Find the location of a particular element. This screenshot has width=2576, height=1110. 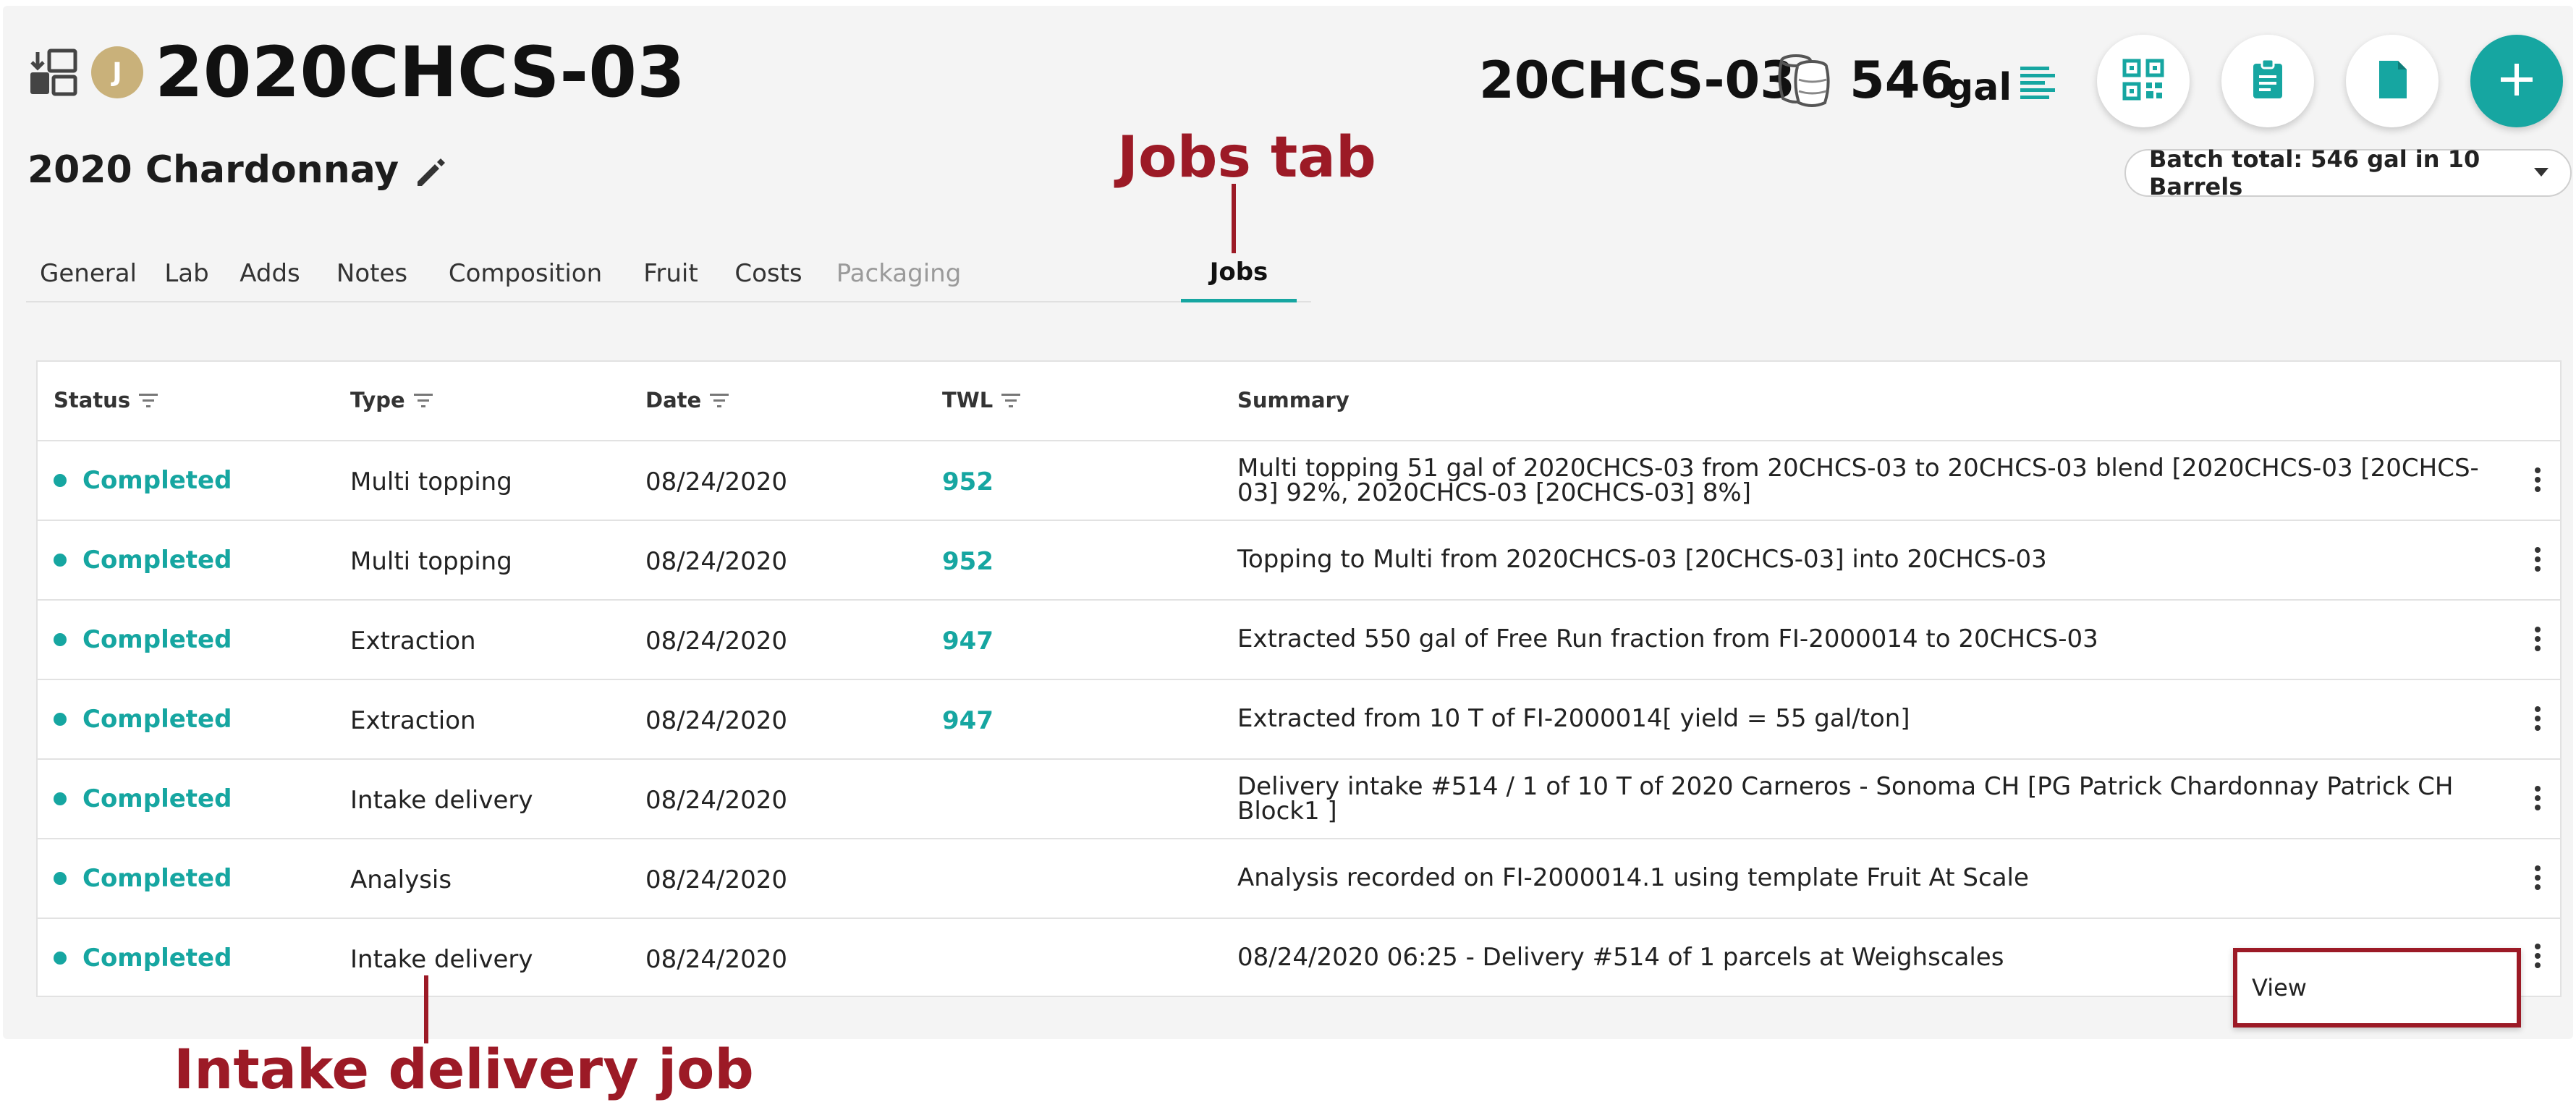

tab-packaging: Packaging is located at coordinates (899, 273).